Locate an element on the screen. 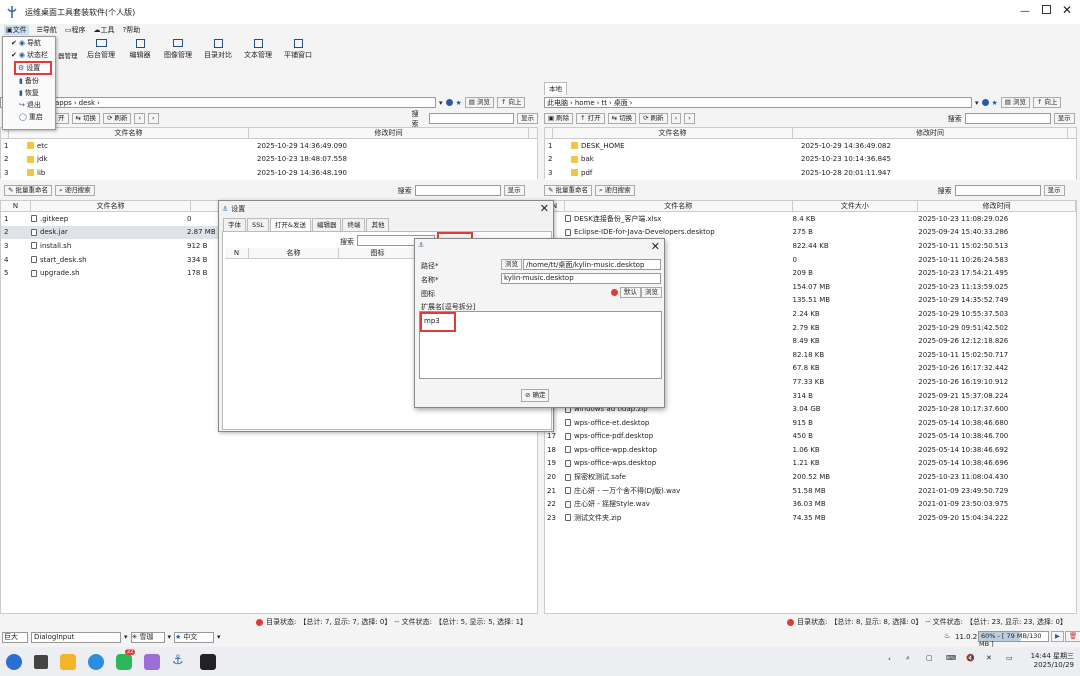  menu-item-backup: ▮ 备份 is located at coordinates (29, 81).